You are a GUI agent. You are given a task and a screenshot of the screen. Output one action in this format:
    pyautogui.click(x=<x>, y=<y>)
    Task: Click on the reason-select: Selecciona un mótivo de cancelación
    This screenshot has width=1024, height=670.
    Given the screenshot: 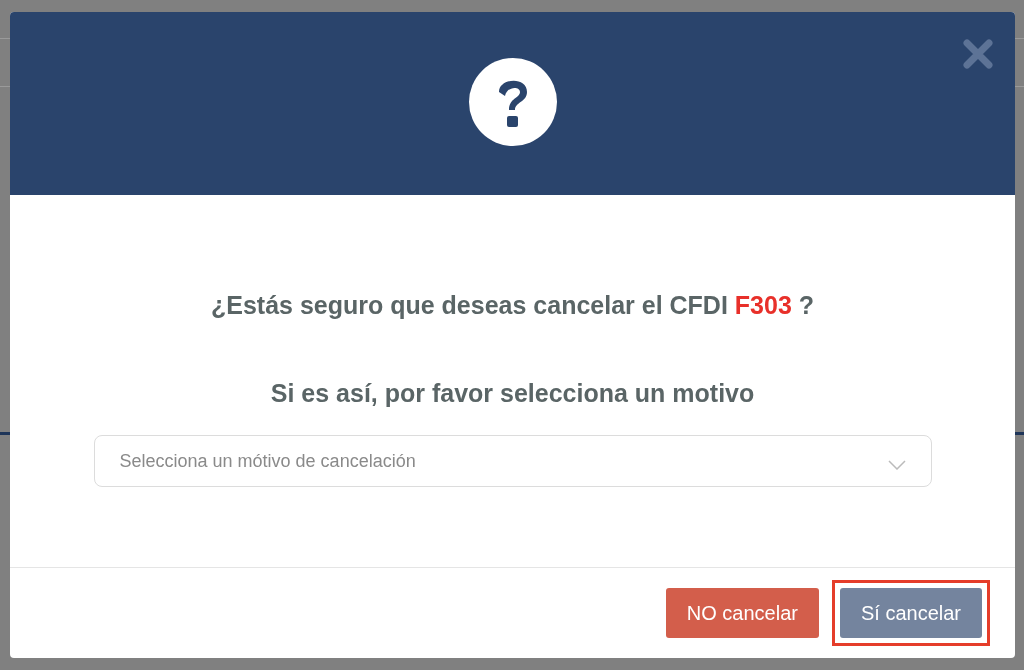 What is the action you would take?
    pyautogui.click(x=512, y=461)
    